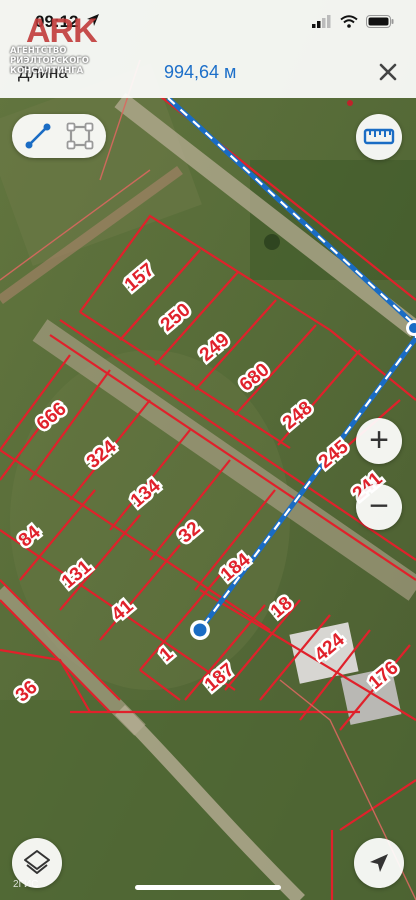 The width and height of the screenshot is (416, 900). I want to click on status-time: 09:12, so click(57, 21).